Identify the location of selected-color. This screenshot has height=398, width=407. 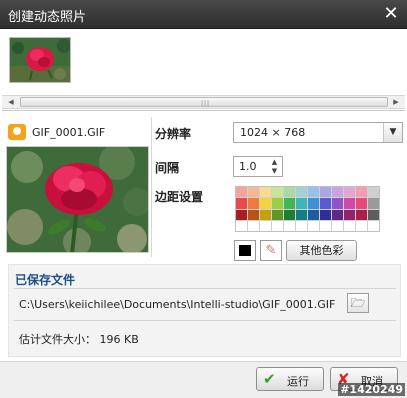
(245, 250).